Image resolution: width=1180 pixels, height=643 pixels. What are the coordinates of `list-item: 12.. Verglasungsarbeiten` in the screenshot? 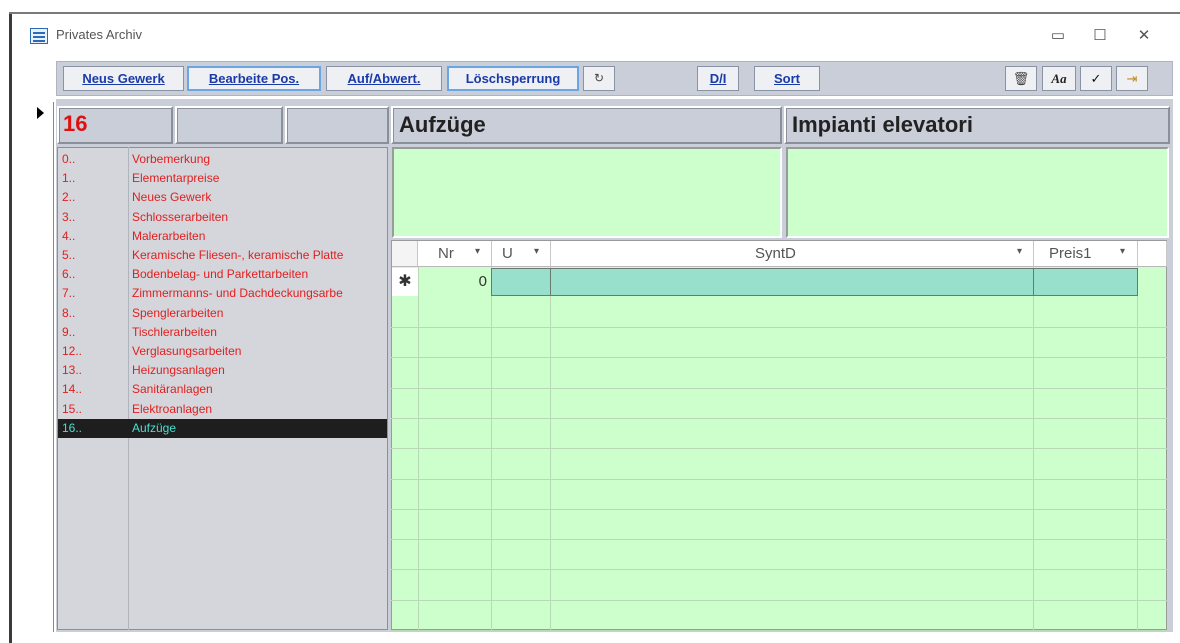 It's located at (222, 351).